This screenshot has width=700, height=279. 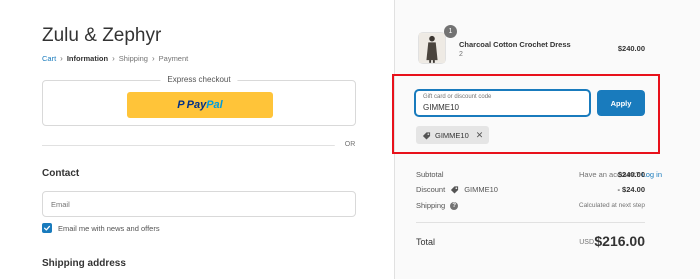 I want to click on paypal-button: P PayPal, so click(x=200, y=105).